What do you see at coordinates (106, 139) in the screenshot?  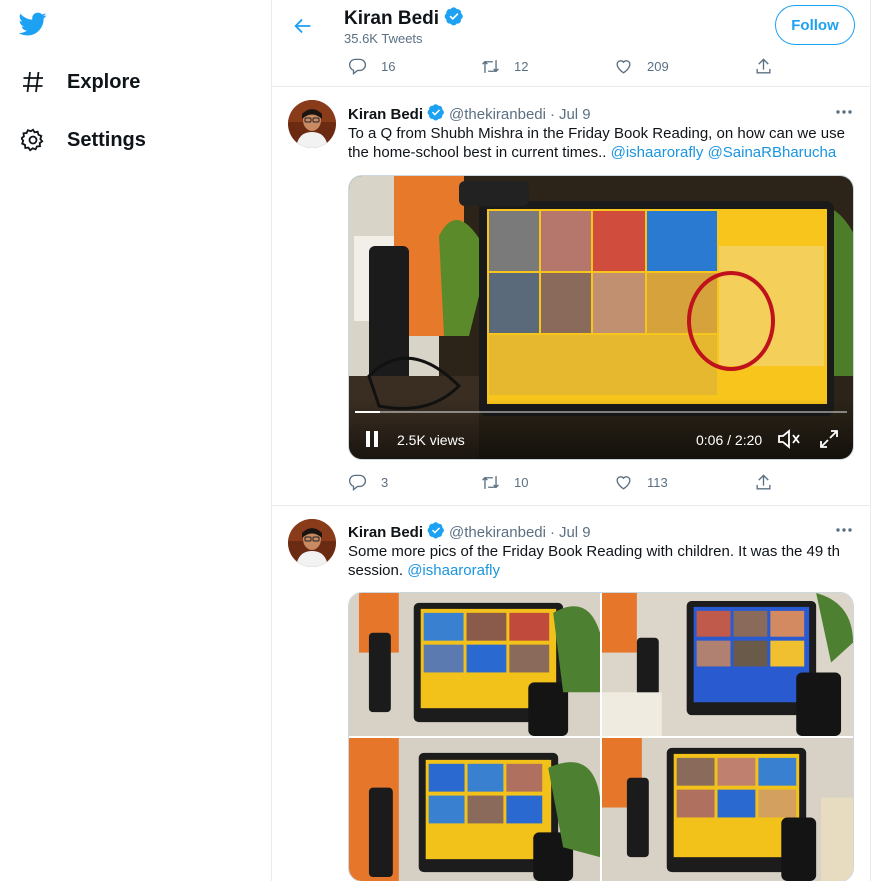 I see `nav-settings-label: Settings` at bounding box center [106, 139].